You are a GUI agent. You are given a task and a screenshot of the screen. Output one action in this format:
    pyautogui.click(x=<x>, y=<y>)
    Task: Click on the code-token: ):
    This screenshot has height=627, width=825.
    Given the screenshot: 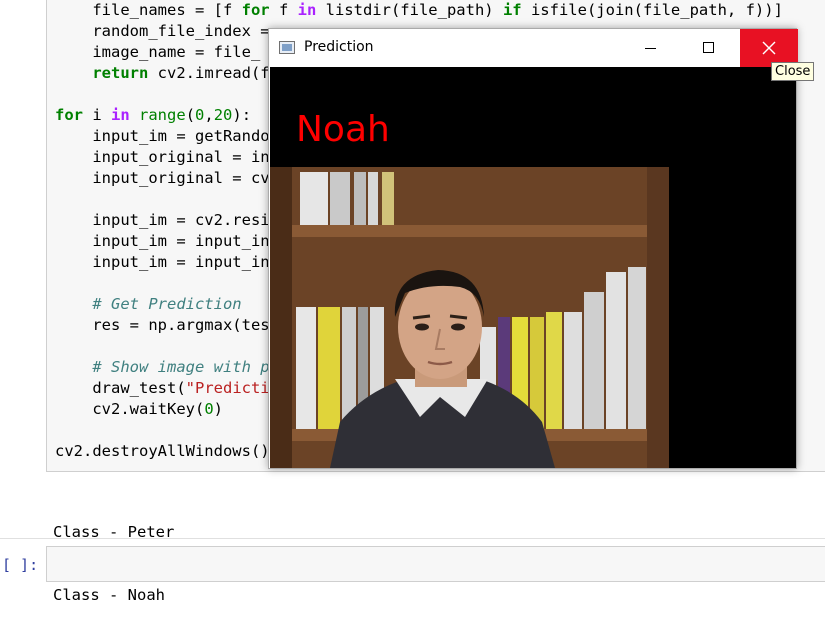 What is the action you would take?
    pyautogui.click(x=242, y=115)
    